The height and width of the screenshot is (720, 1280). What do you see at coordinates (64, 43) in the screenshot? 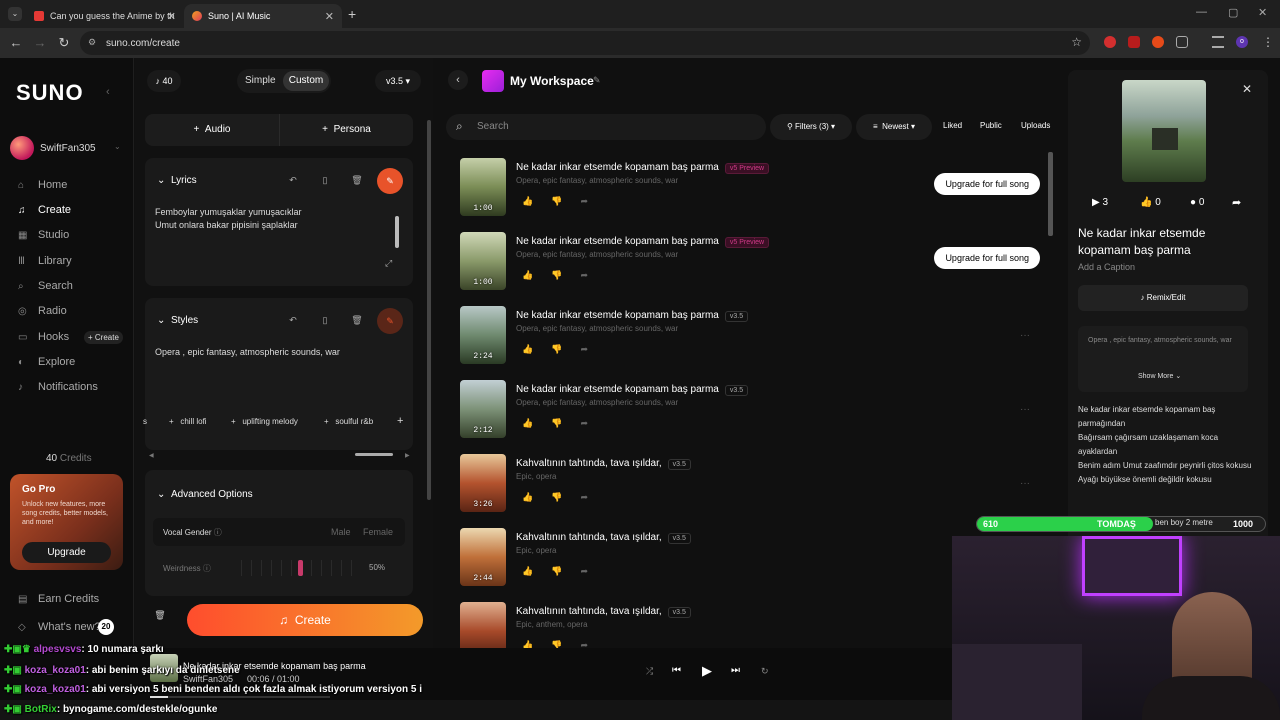
I see `reload-icon: ↻` at bounding box center [64, 43].